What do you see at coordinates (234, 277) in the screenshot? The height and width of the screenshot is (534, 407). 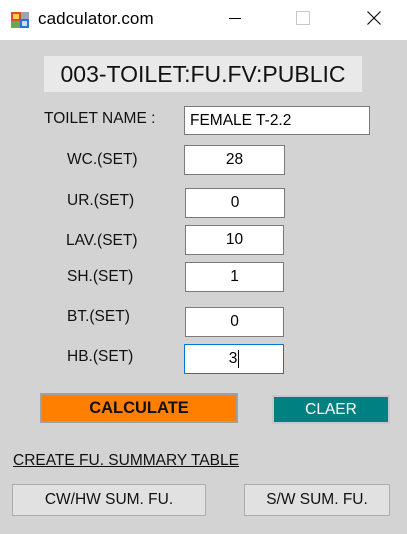 I see `sh-input: 1` at bounding box center [234, 277].